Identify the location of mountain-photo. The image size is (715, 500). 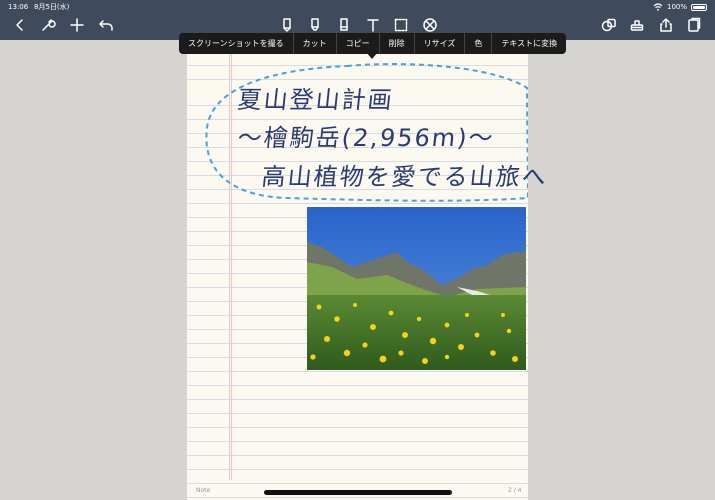
(416, 288).